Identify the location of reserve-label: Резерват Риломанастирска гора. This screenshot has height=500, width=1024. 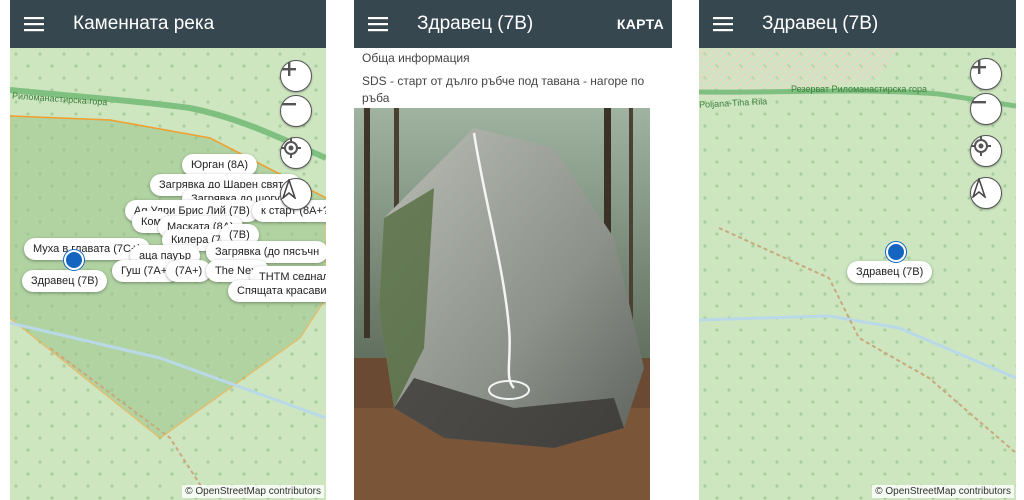
(859, 89).